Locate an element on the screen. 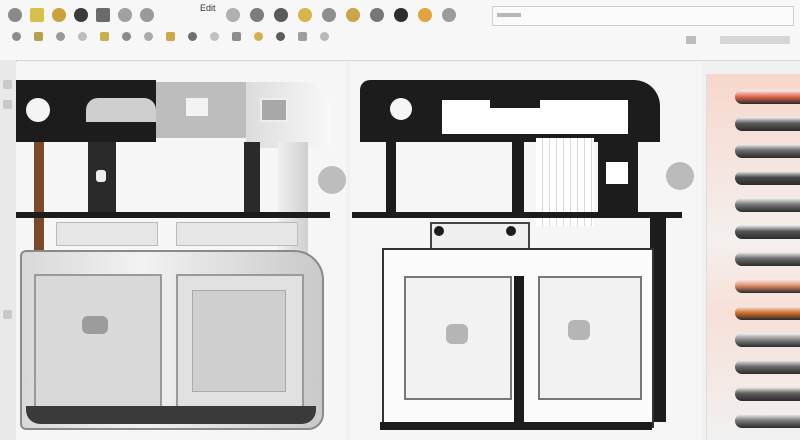  color-icon is located at coordinates (425, 15).